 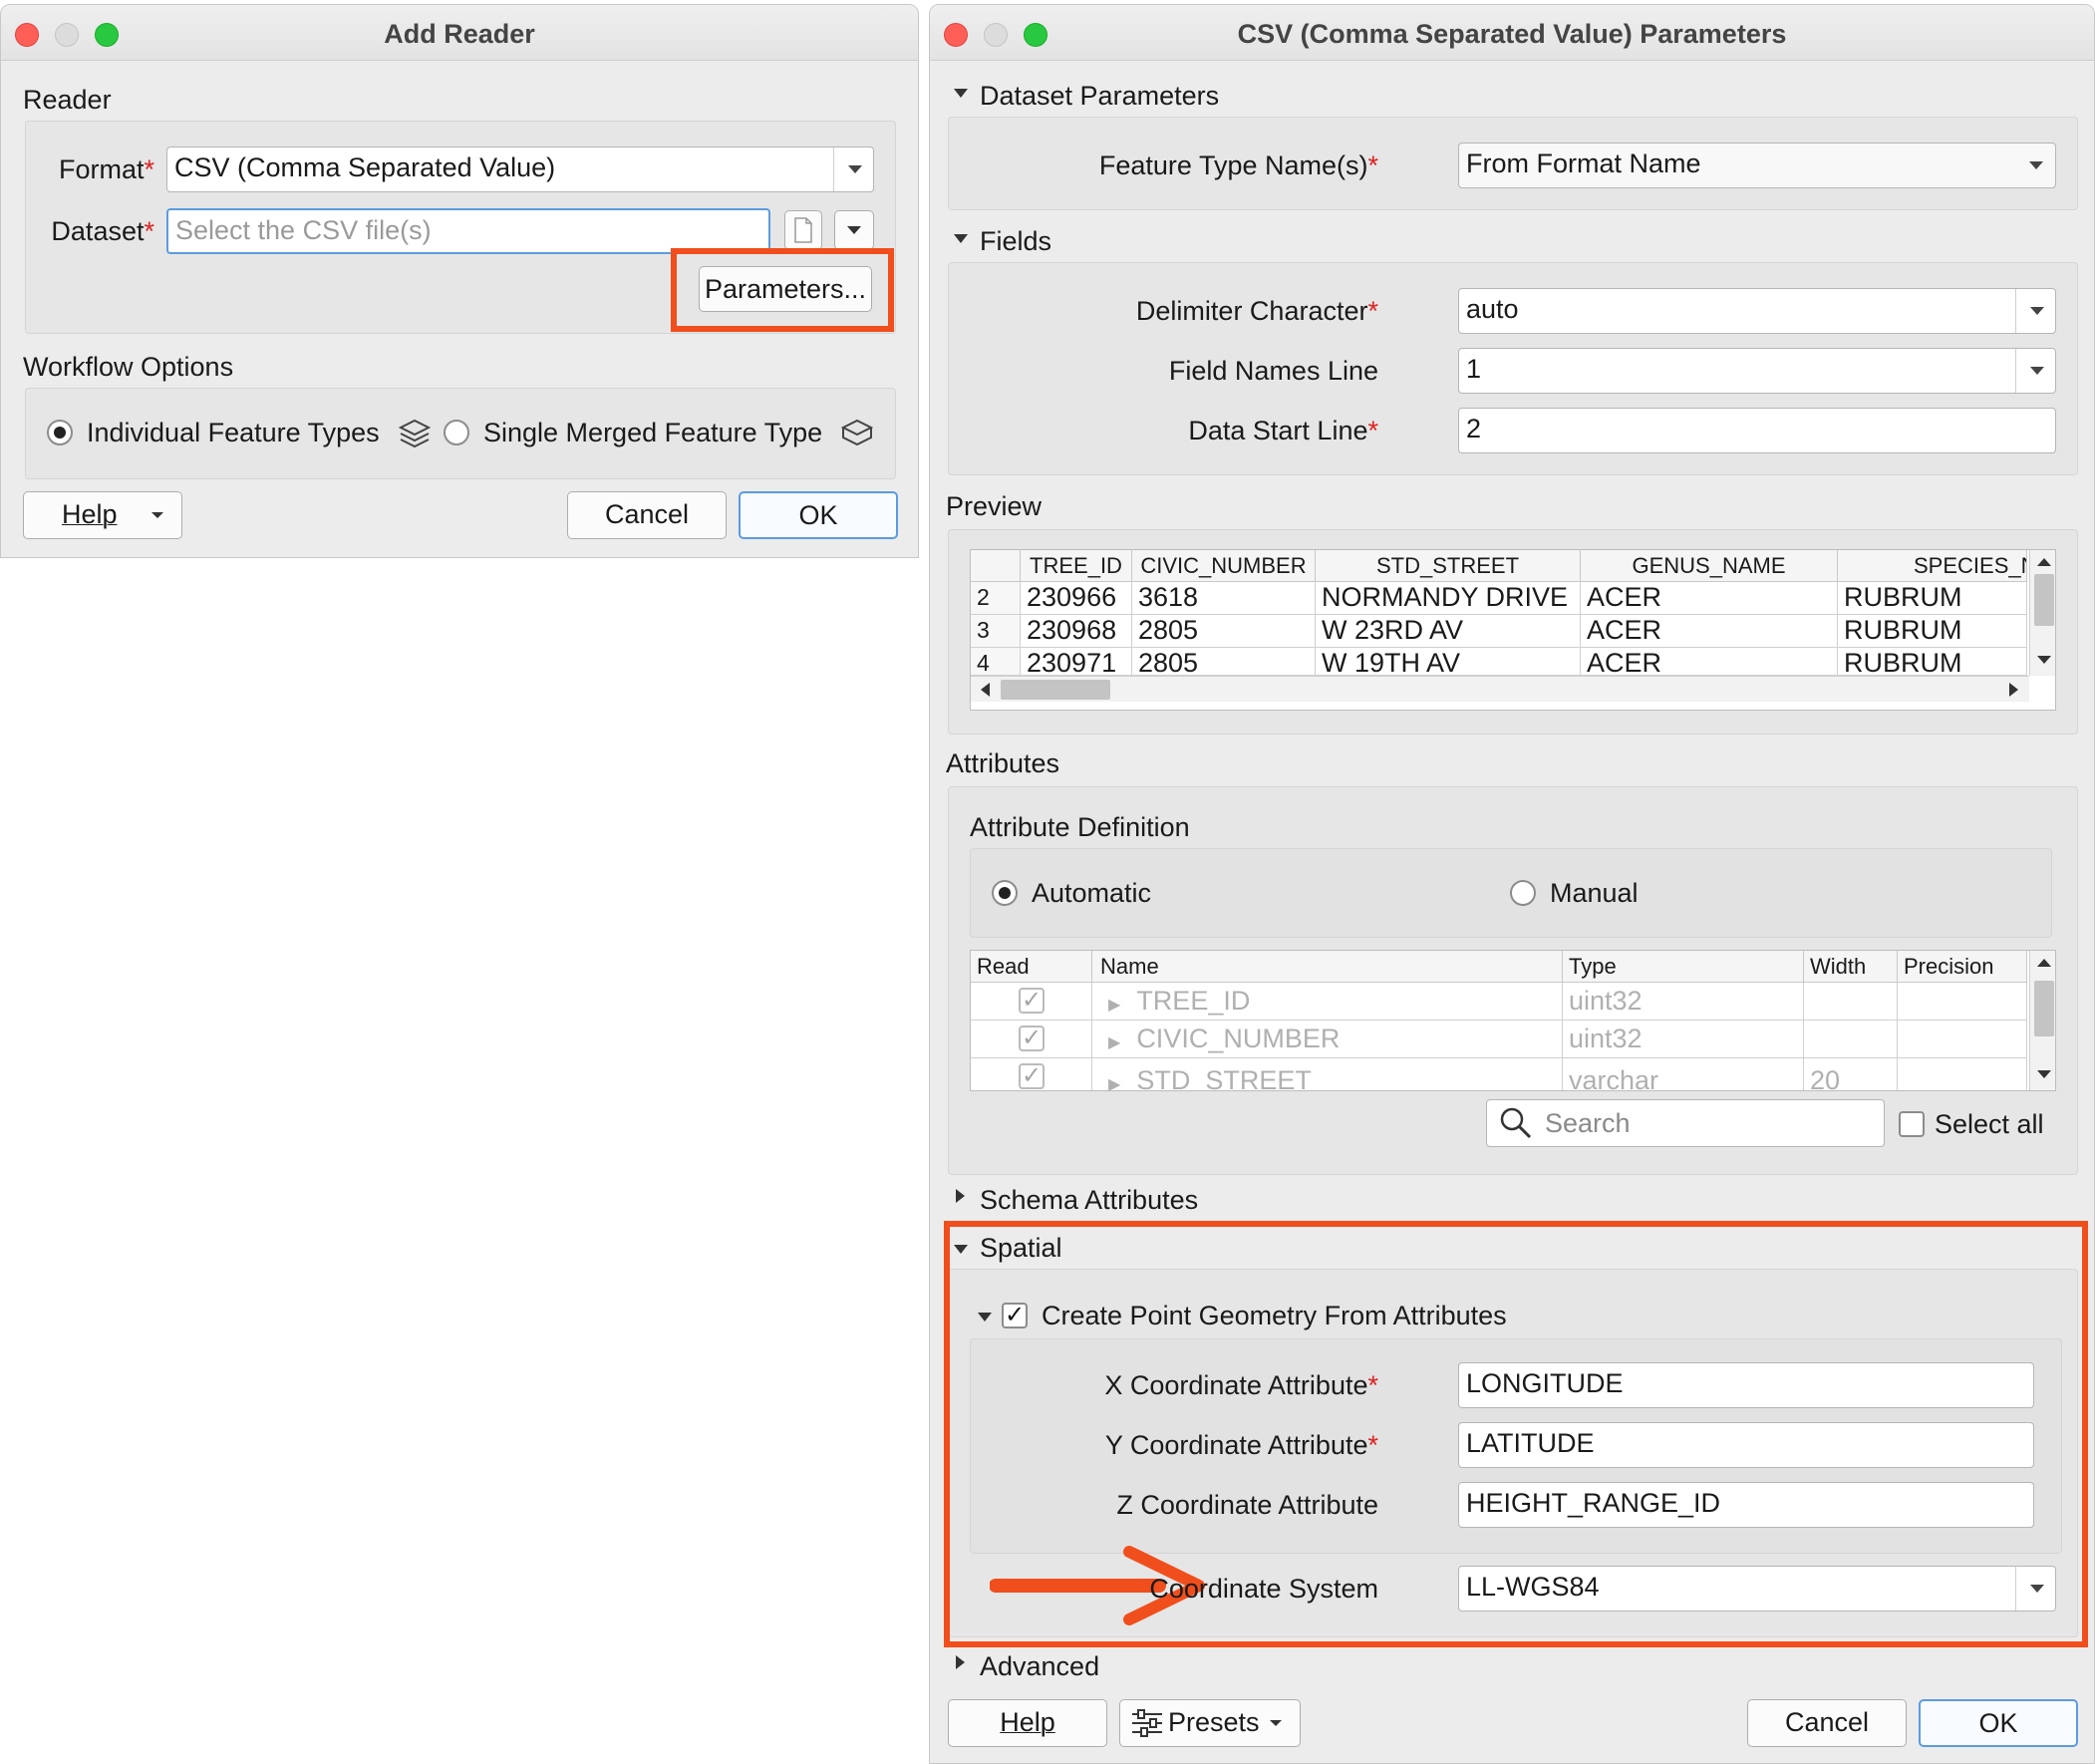 I want to click on window-title: Add Reader, so click(x=459, y=34).